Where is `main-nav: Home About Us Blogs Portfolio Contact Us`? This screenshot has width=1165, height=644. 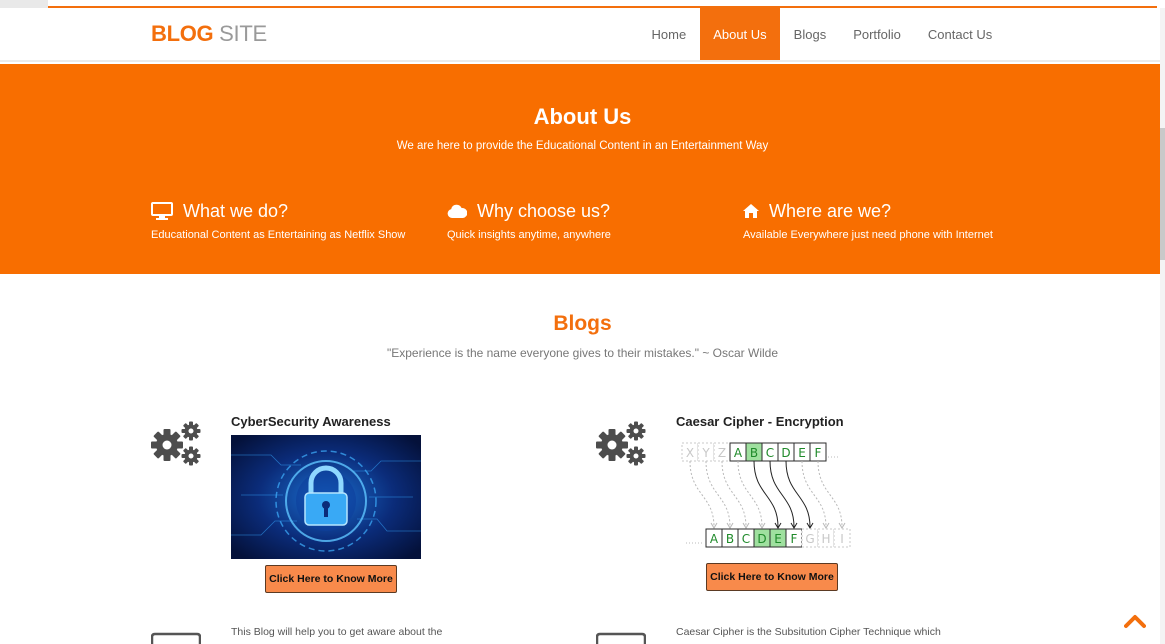
main-nav: Home About Us Blogs Portfolio Contact Us is located at coordinates (822, 34).